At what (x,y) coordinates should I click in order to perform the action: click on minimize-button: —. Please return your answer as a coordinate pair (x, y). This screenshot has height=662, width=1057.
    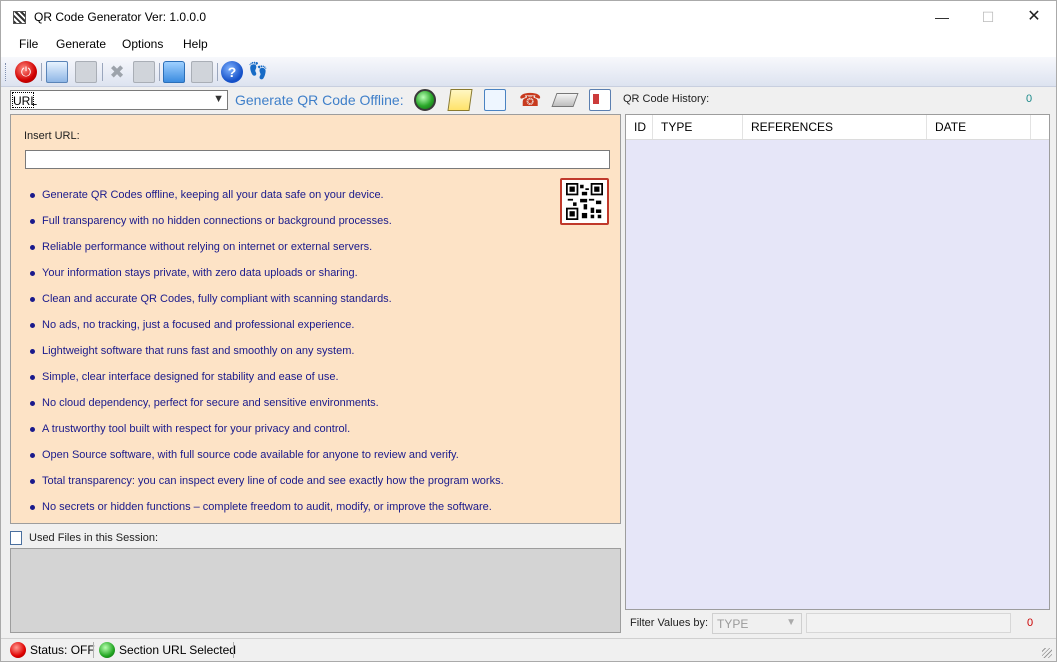
    Looking at the image, I should click on (942, 17).